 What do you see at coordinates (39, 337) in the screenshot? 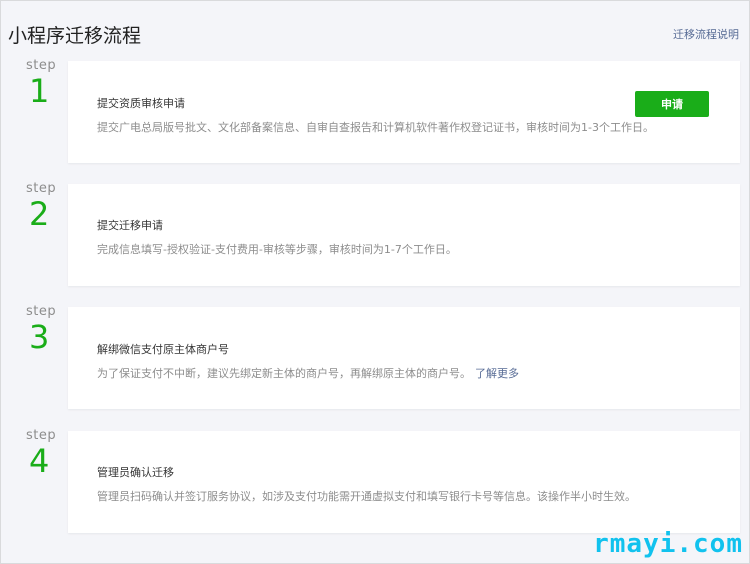
I see `step-number: 3` at bounding box center [39, 337].